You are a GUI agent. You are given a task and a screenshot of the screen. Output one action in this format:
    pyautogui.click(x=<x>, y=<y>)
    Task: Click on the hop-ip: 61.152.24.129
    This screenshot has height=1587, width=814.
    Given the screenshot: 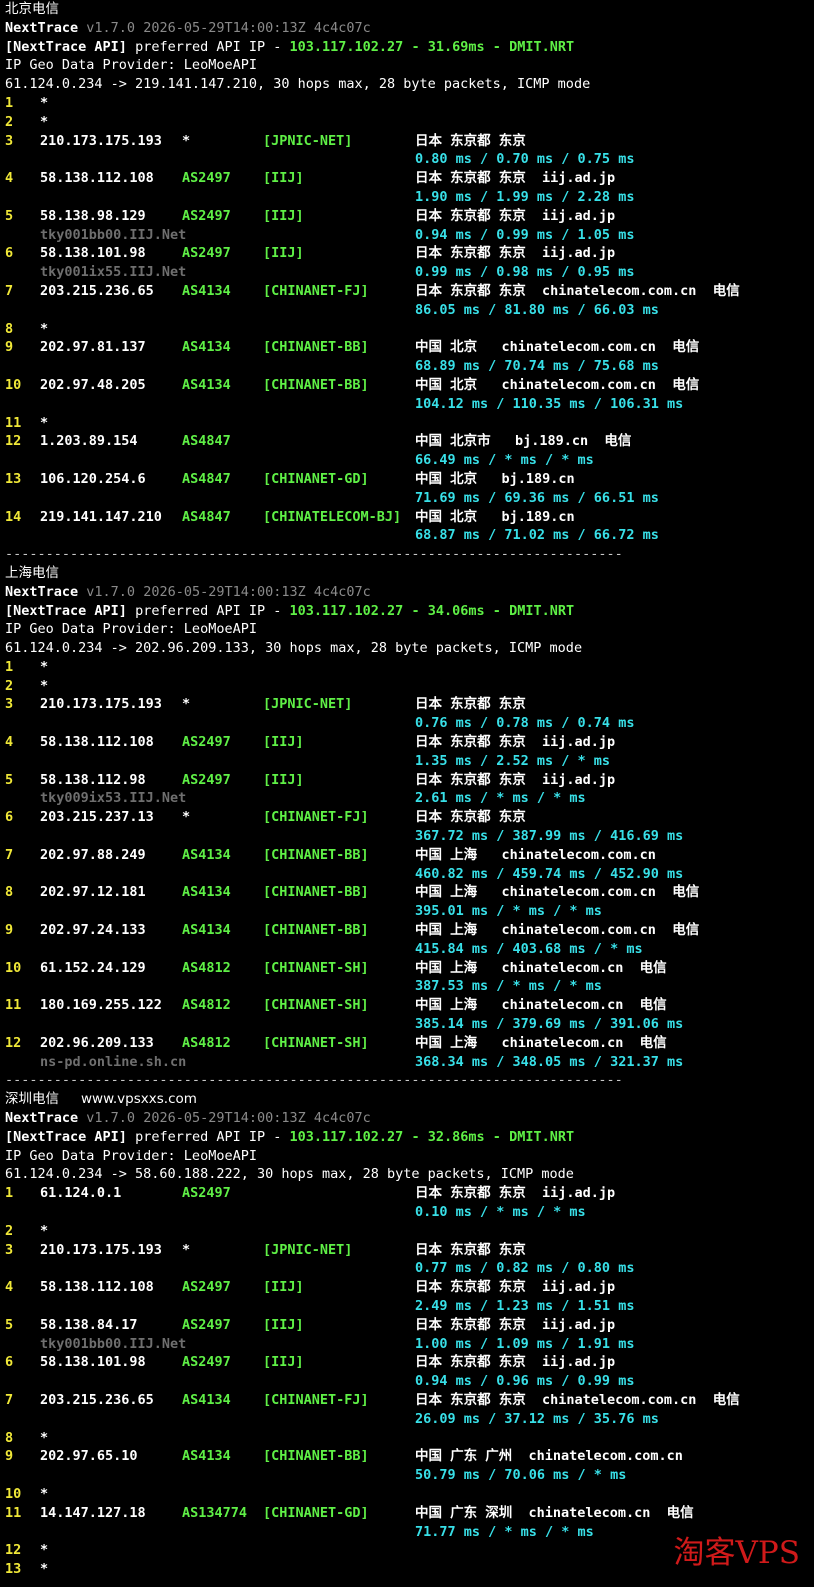 What is the action you would take?
    pyautogui.click(x=93, y=967)
    